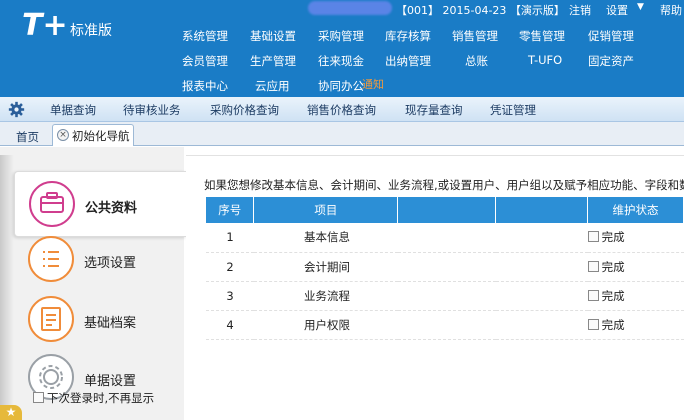 The height and width of the screenshot is (420, 684). Describe the element at coordinates (325, 238) in the screenshot. I see `row-item: 基本信息` at that location.